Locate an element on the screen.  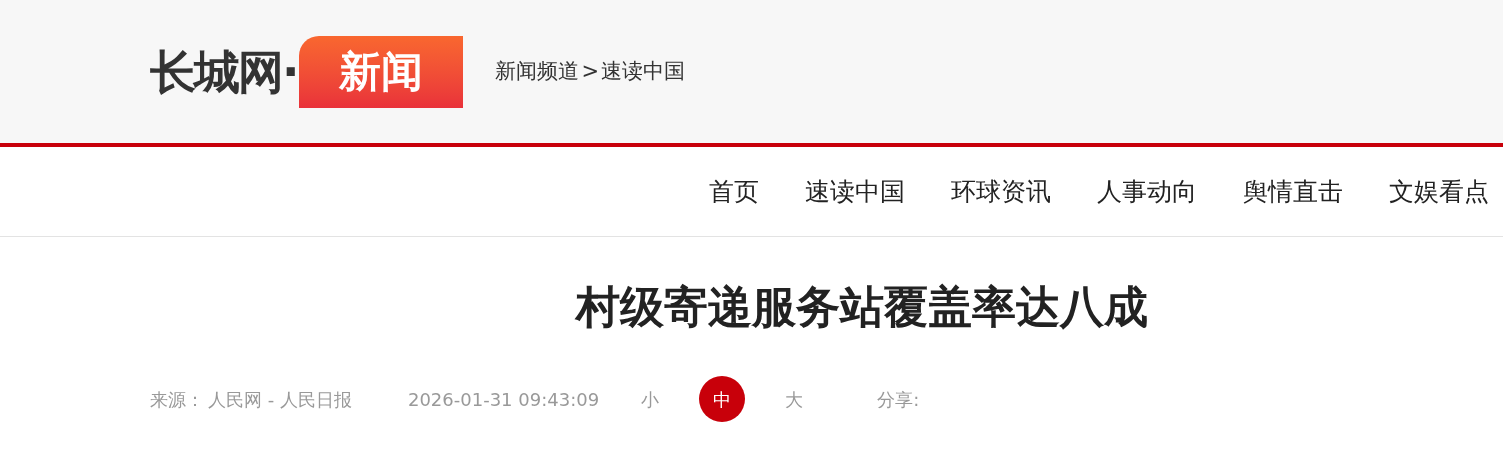
source-text: 人民网 - 人民日报 is located at coordinates (280, 399).